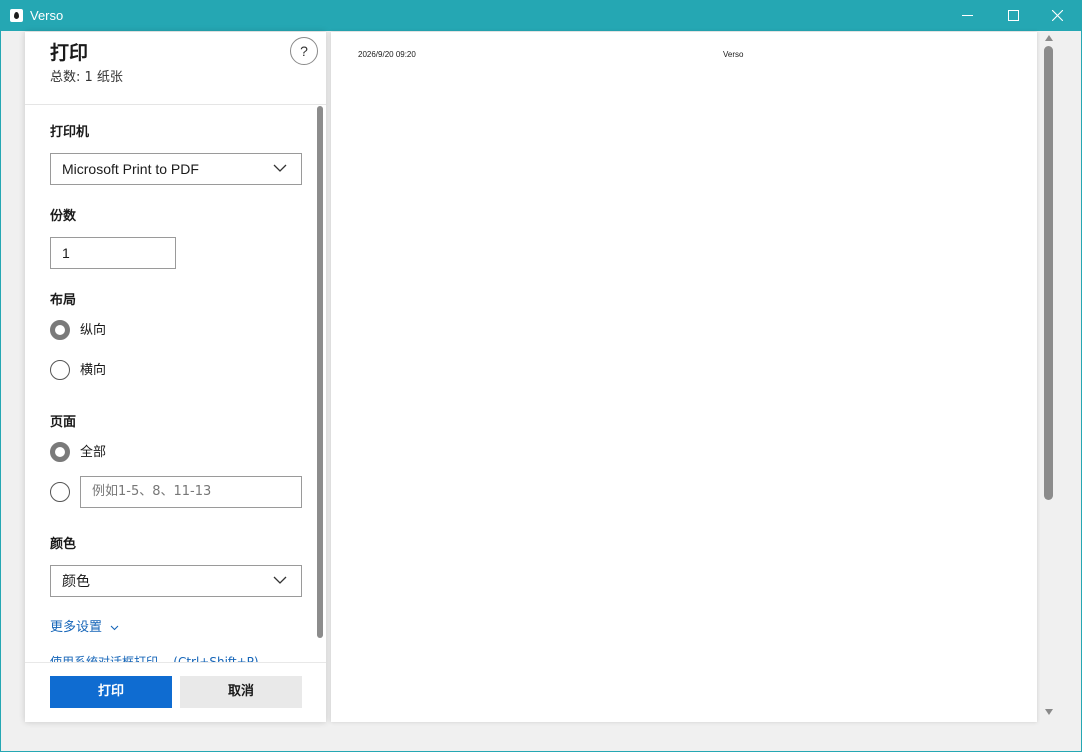 This screenshot has height=752, width=1082. I want to click on panel-header: 打印 总数: 1 纸张 ?, so click(175, 68).